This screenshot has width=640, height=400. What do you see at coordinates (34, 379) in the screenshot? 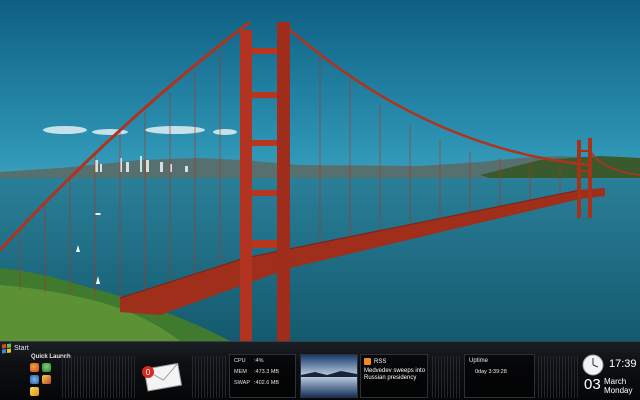
I see `network-icon` at bounding box center [34, 379].